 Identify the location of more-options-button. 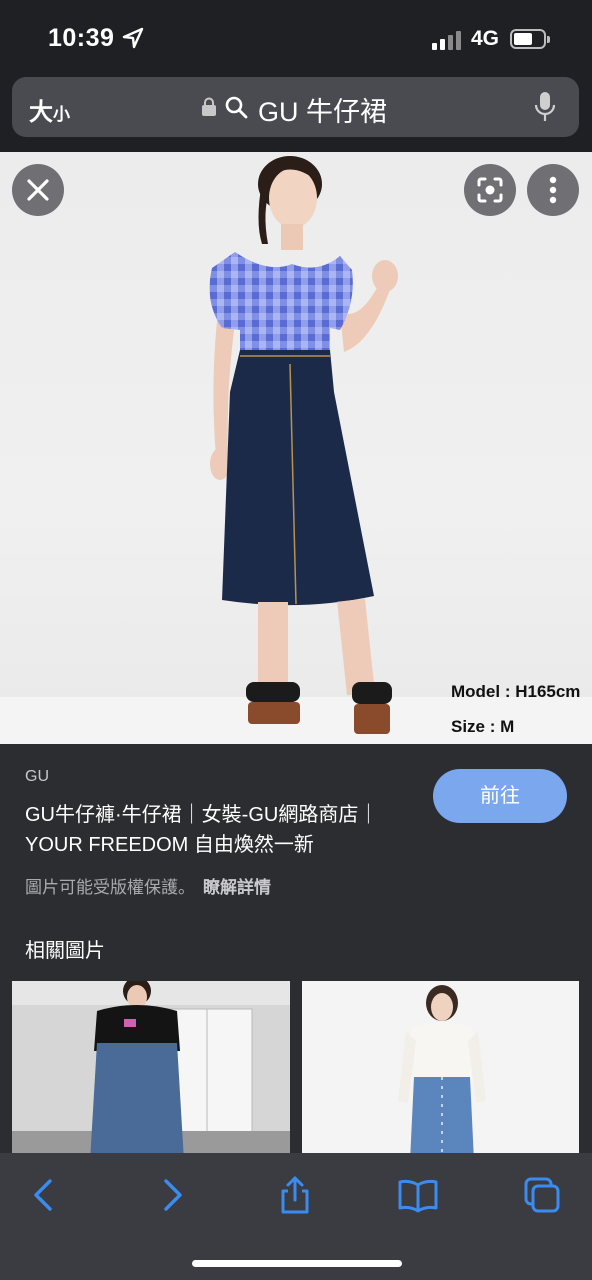
(553, 190).